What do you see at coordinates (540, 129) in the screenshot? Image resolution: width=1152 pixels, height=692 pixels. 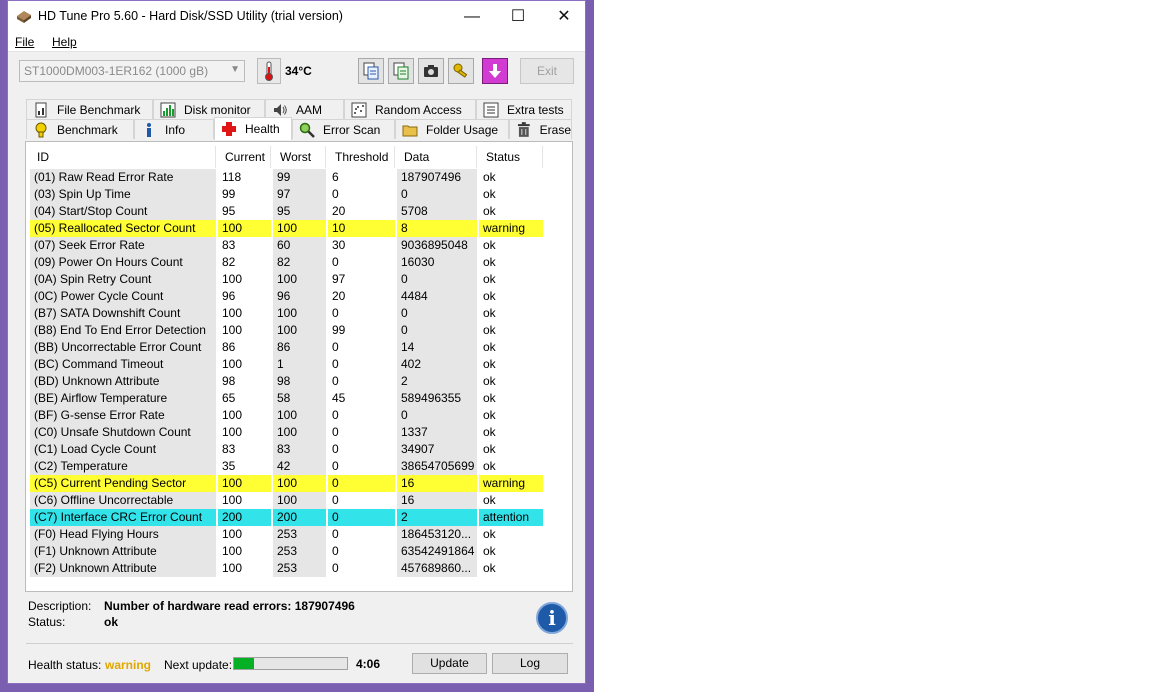 I see `tab-erase: Erase` at bounding box center [540, 129].